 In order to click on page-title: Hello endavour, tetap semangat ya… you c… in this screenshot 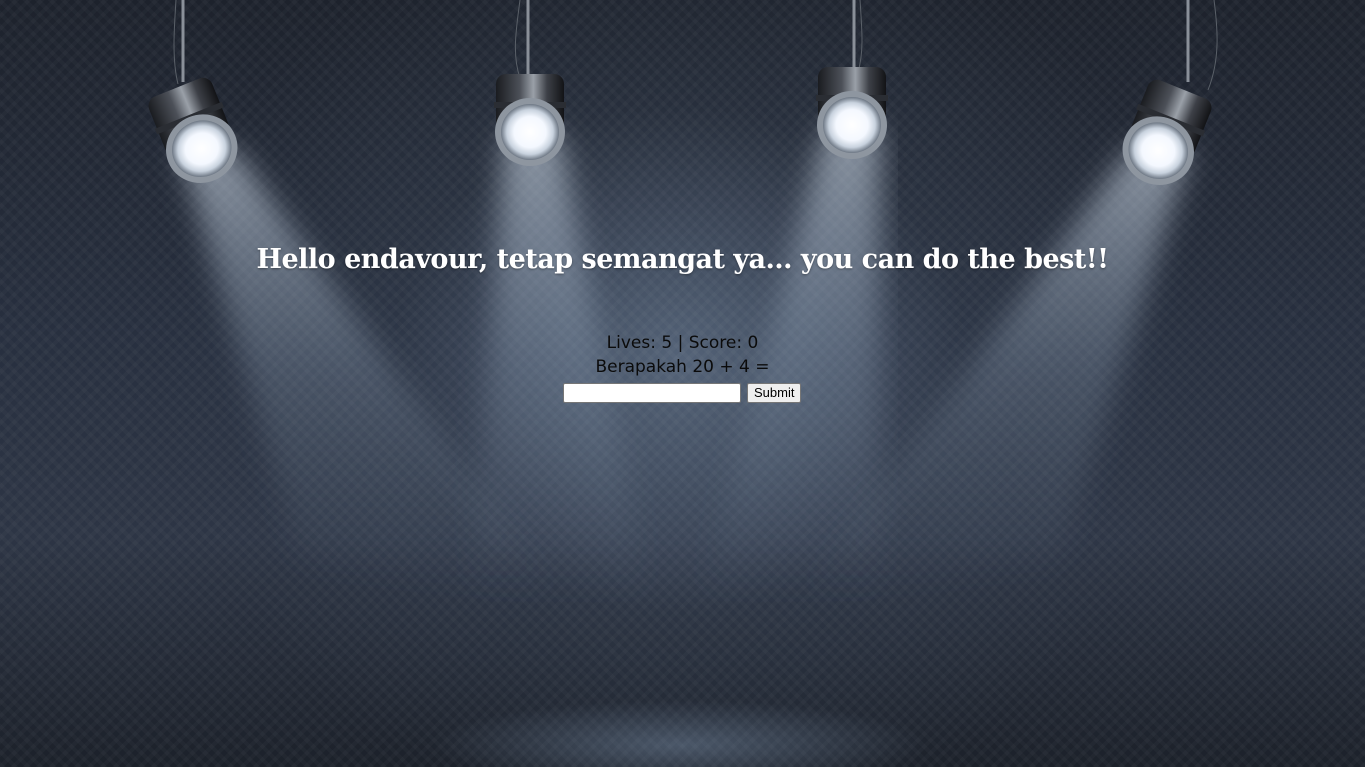, I will do `click(682, 259)`.